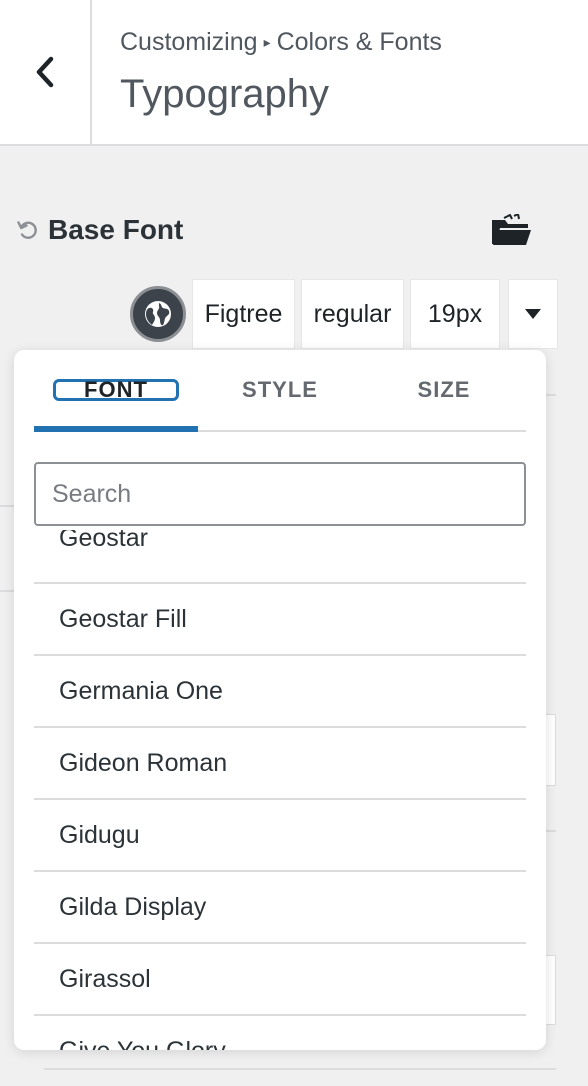 The height and width of the screenshot is (1086, 588). Describe the element at coordinates (352, 314) in the screenshot. I see `font-style-select: regular` at that location.